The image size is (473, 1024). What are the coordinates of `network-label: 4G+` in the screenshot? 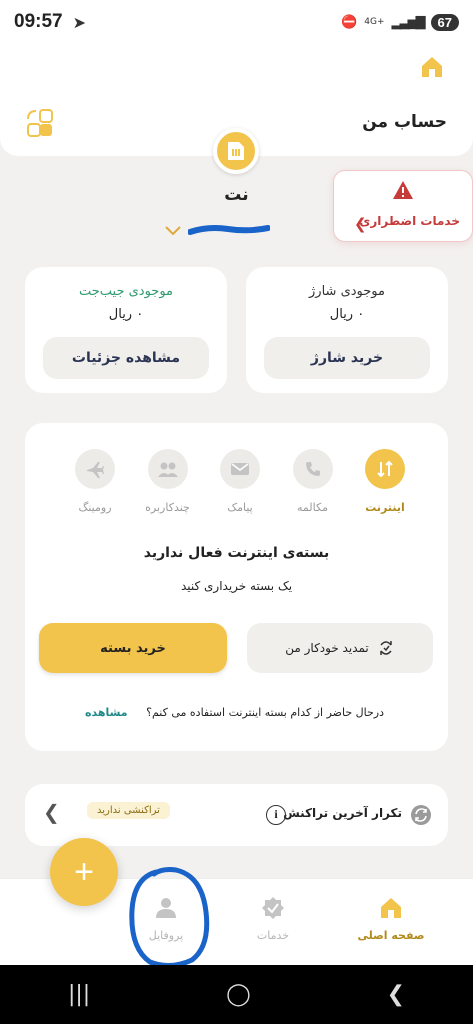 It's located at (374, 22).